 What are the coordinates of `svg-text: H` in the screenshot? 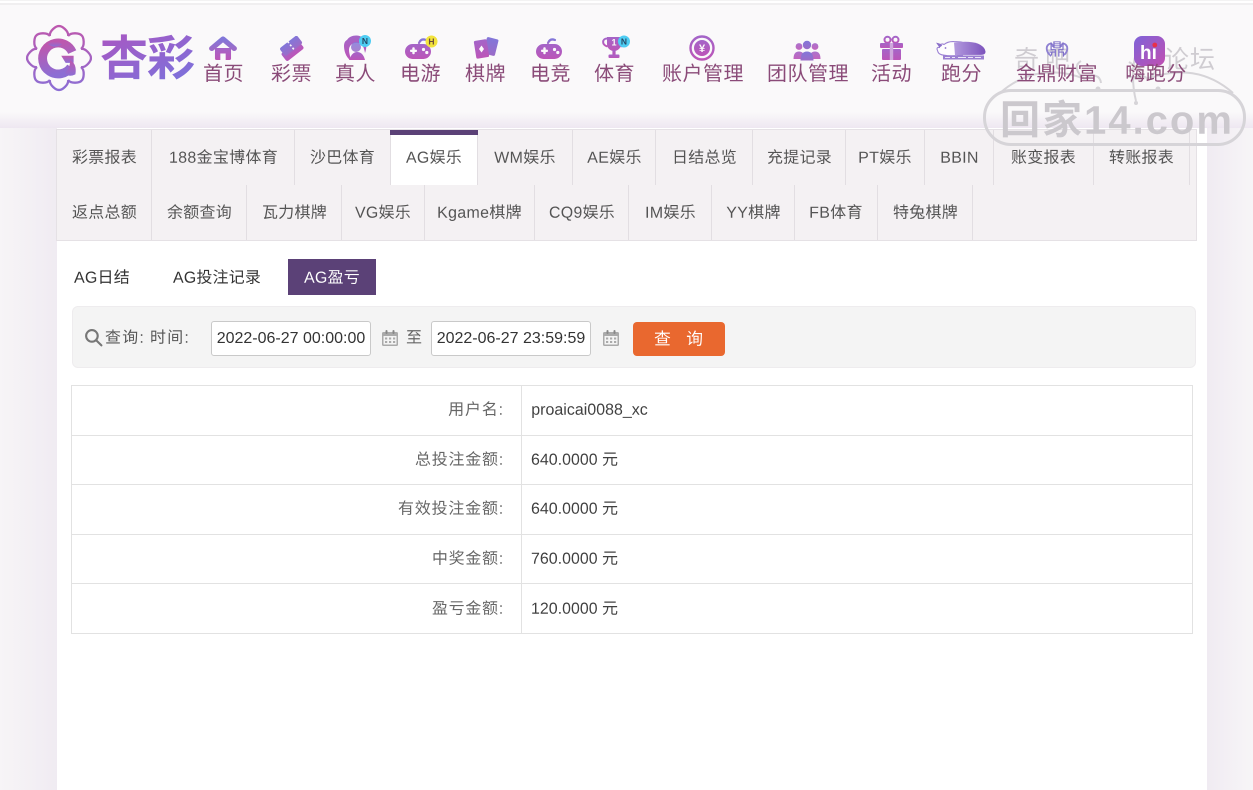 It's located at (431, 42).